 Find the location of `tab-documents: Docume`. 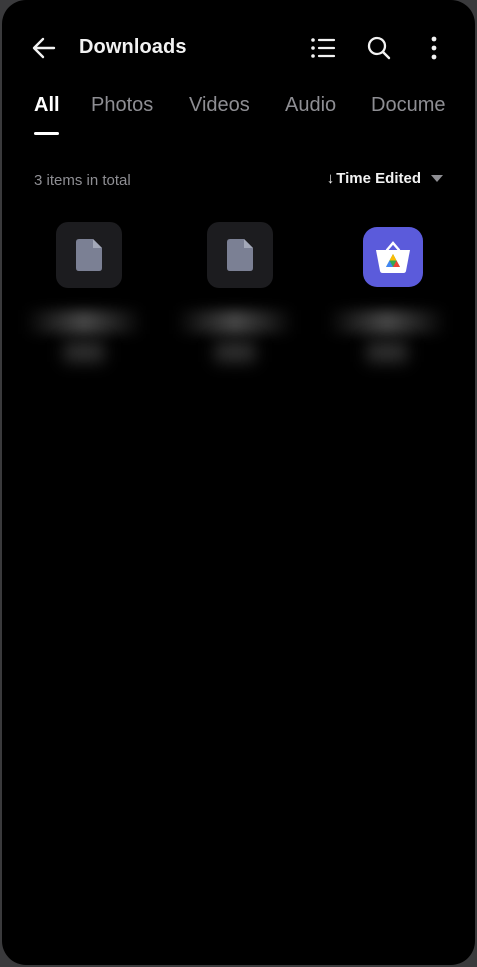

tab-documents: Docume is located at coordinates (408, 105).